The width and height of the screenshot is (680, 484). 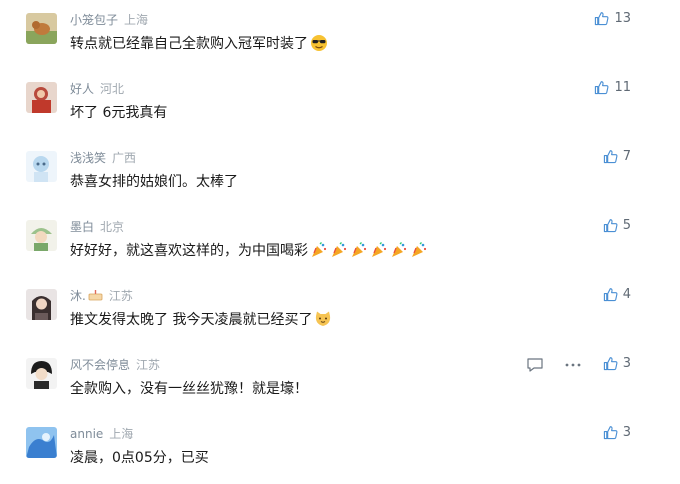 I want to click on comment-body: 凌晨，0点05分，已买, so click(x=139, y=458).